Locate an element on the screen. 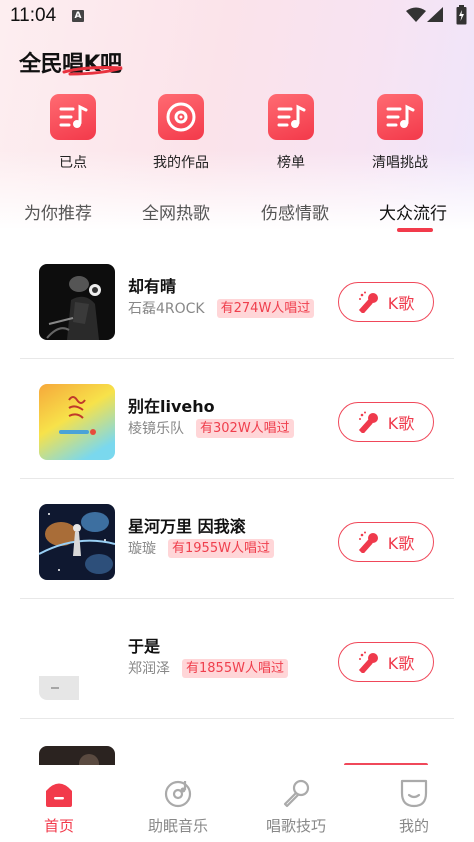 This screenshot has height=842, width=474. song-list-item: 星河万里 因我滚 璇璇 有1955W人唱过 K歌 is located at coordinates (237, 539).